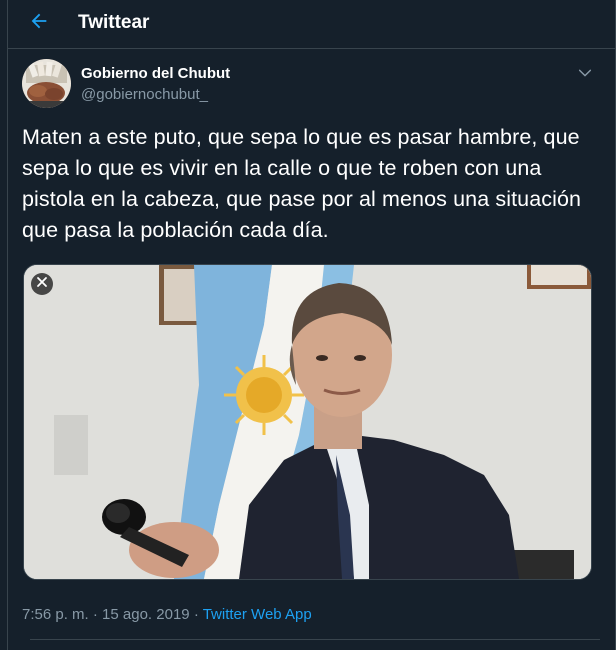 The image size is (616, 650). I want to click on divider, so click(315, 639).